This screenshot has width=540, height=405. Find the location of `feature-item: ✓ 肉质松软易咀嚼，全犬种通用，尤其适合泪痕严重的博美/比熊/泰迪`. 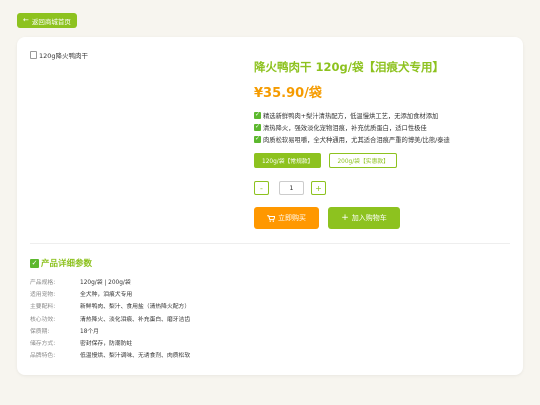

feature-item: ✓ 肉质松软易咀嚼，全犬种通用，尤其适合泪痕严重的博美/比熊/泰迪 is located at coordinates (352, 139).